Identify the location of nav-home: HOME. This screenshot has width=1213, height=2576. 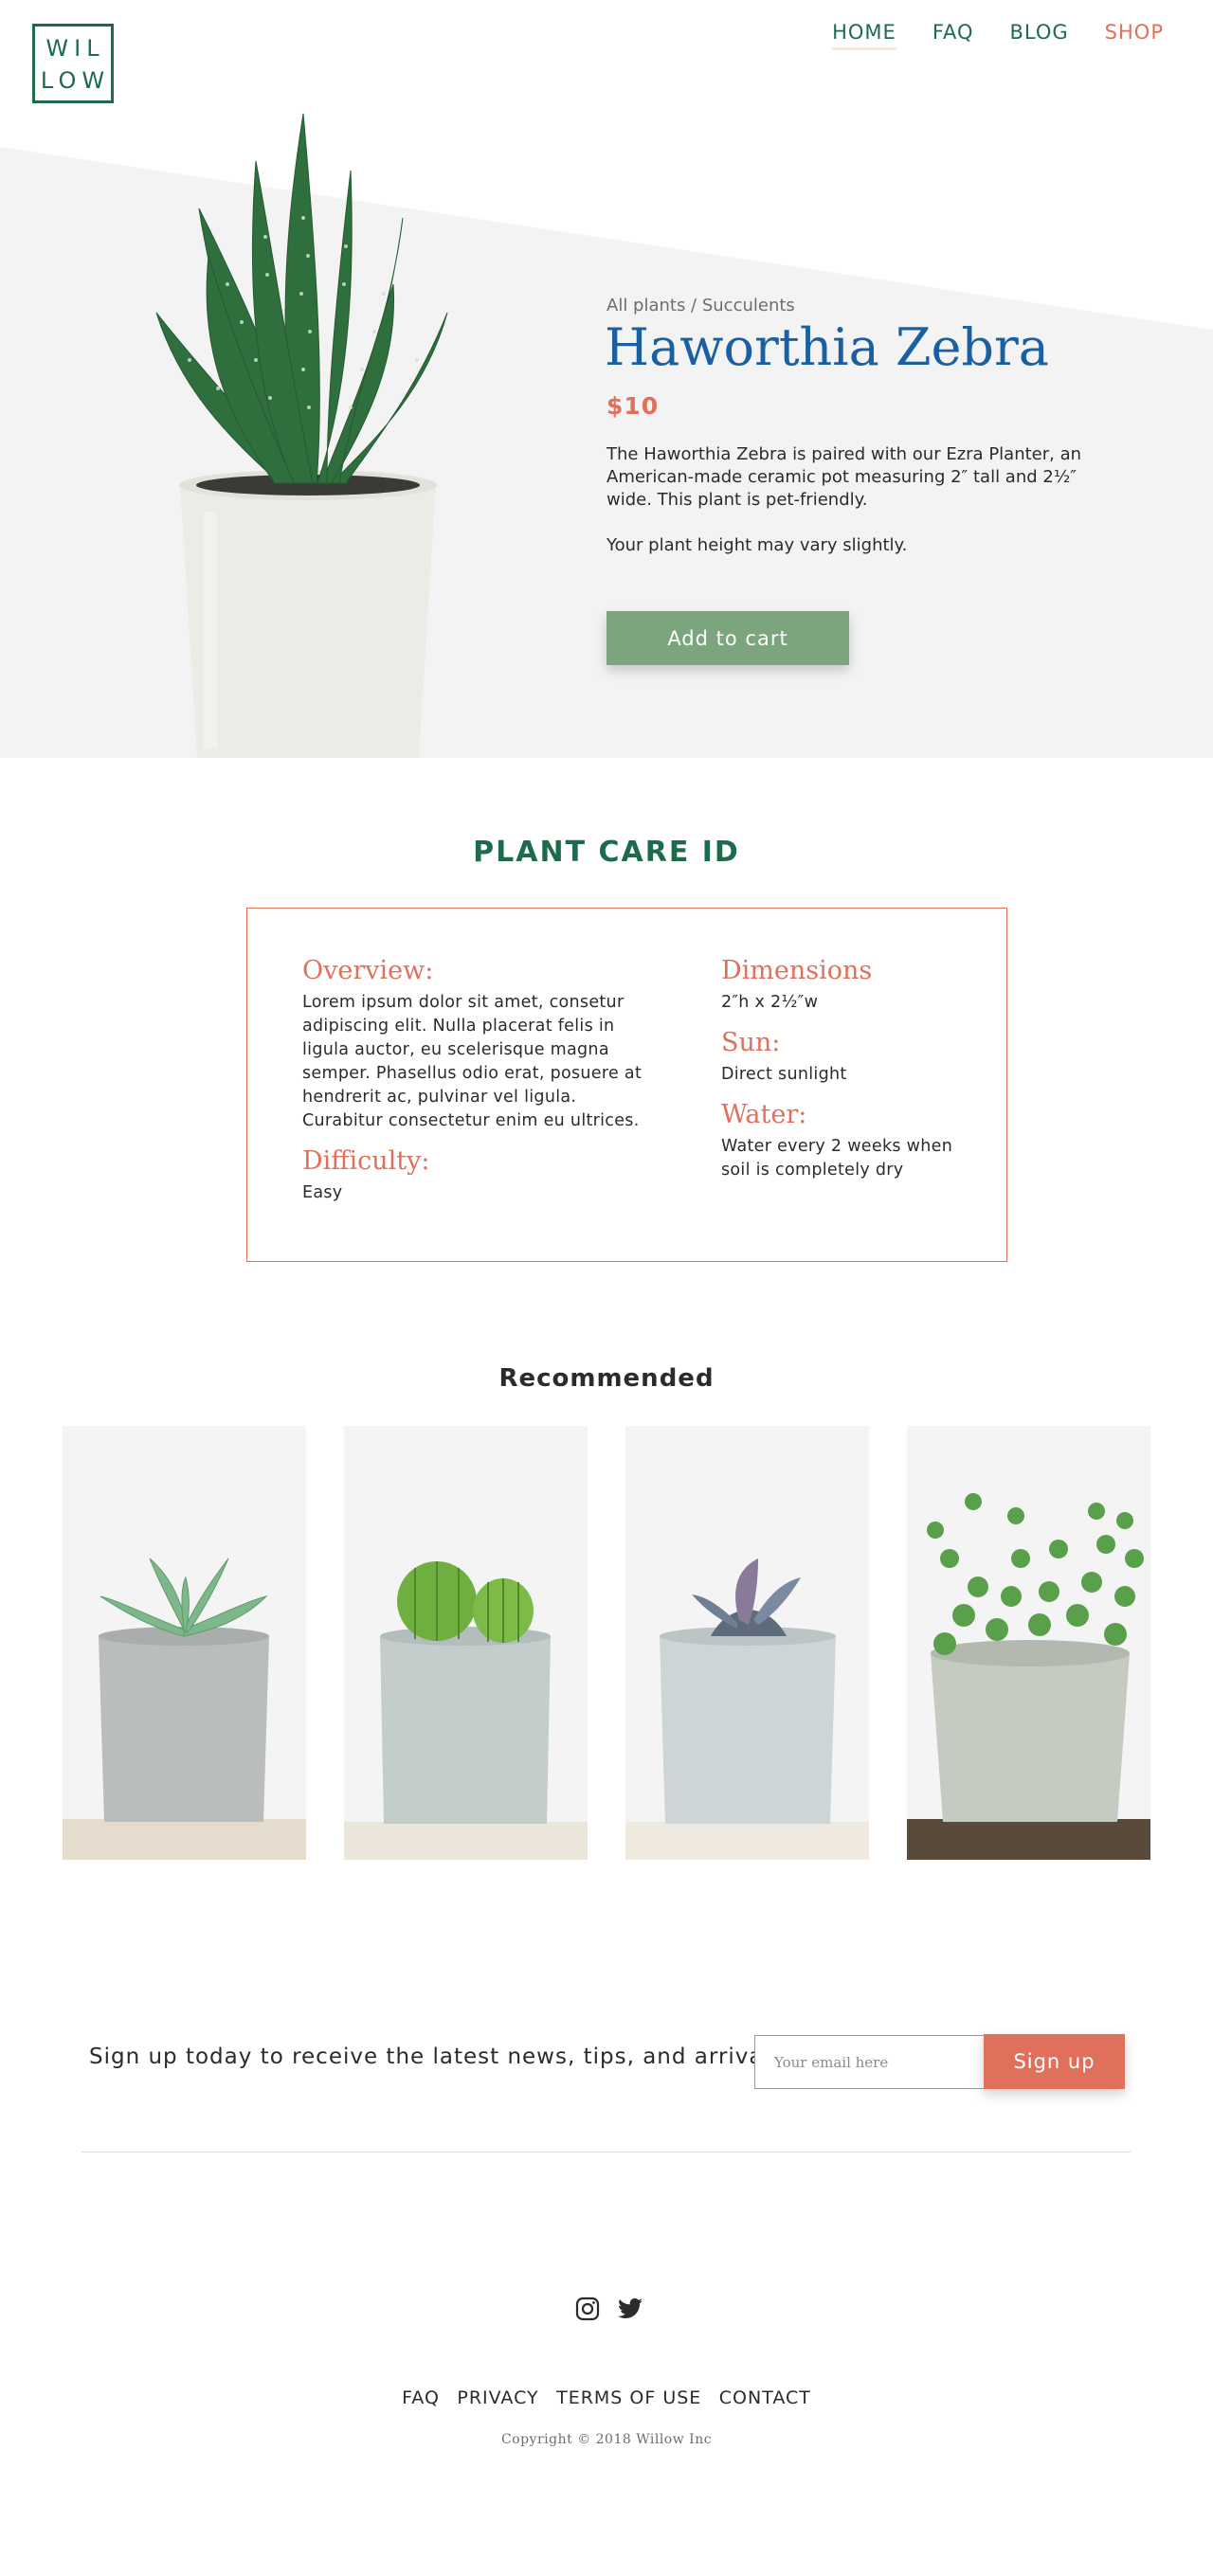
(864, 35).